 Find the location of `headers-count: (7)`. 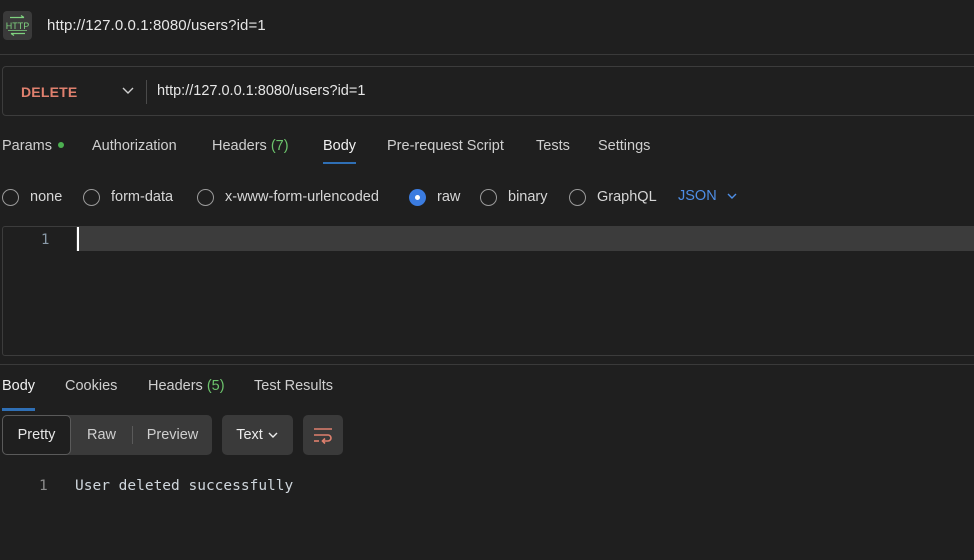

headers-count: (7) is located at coordinates (279, 146).